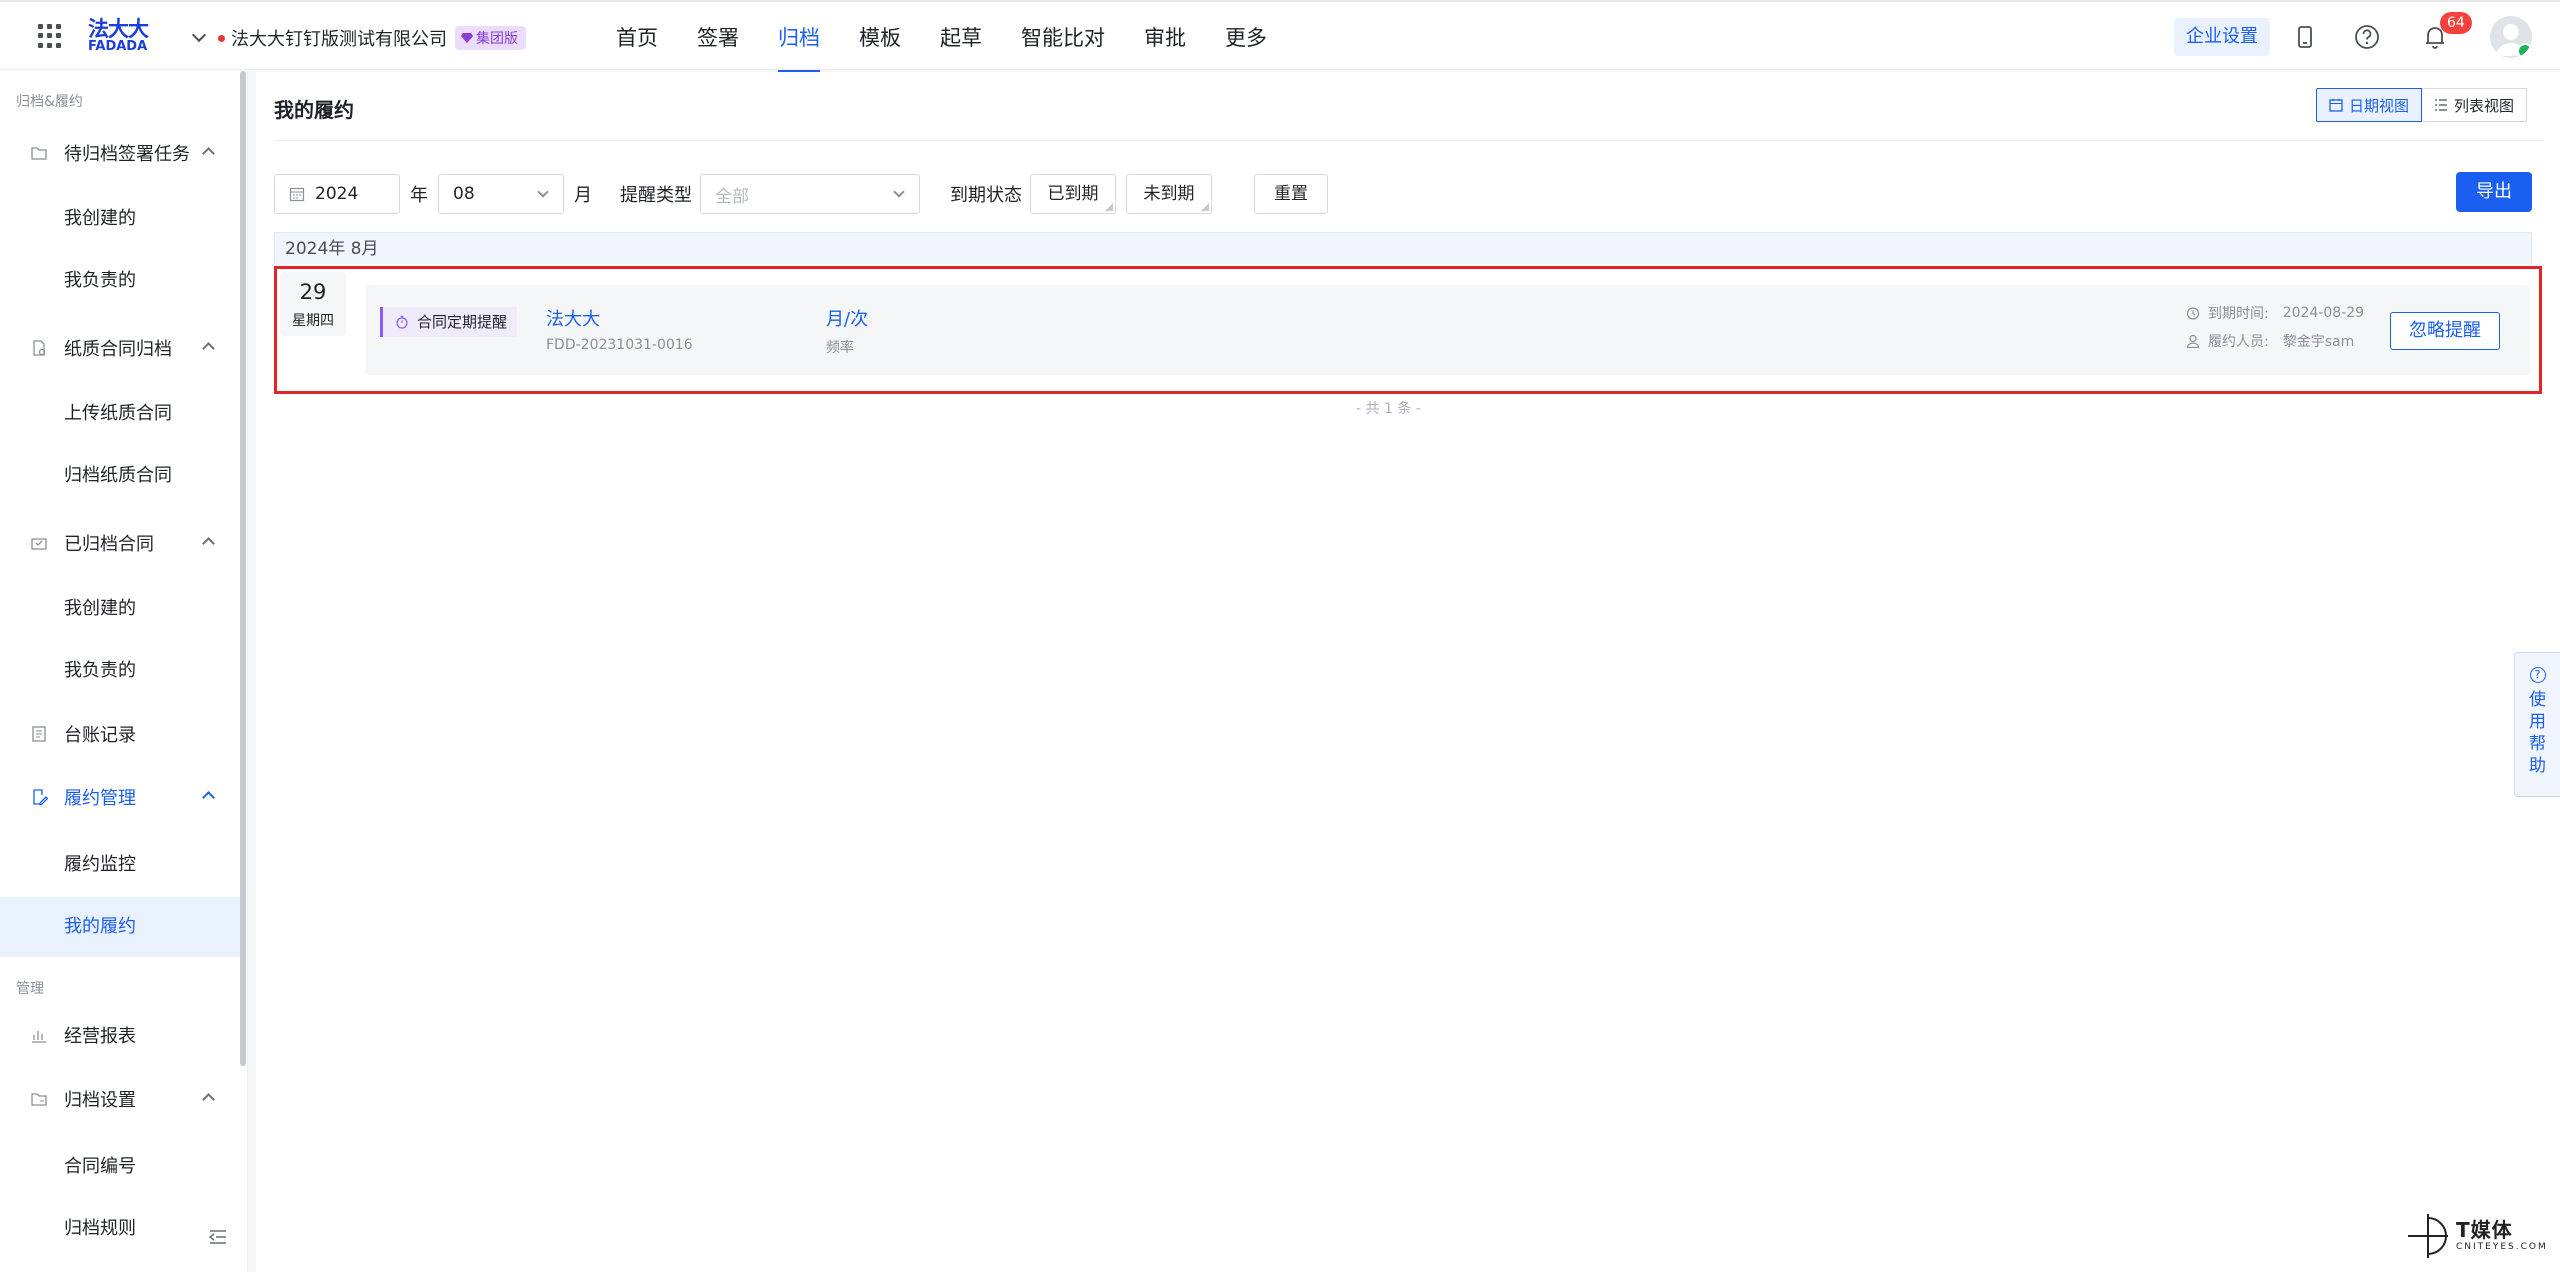 The width and height of the screenshot is (2560, 1272). Describe the element at coordinates (120, 348) in the screenshot. I see `sidebar-group-paper-archive: 纸质合同归档` at that location.